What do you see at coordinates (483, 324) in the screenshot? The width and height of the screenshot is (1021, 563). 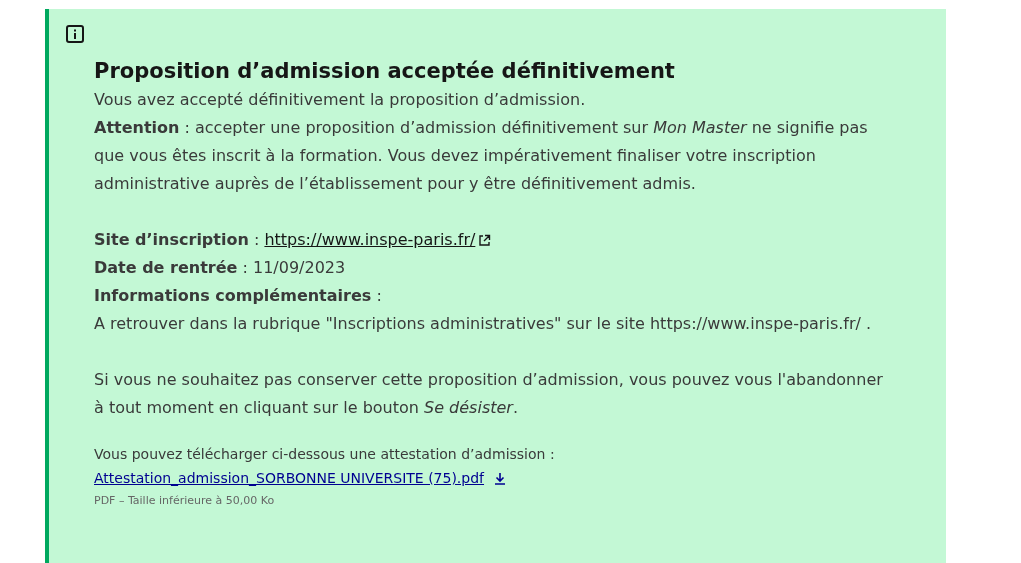 I see `info-text: A retrouver dans la rubrique "Inscriptions administratives" sur le site https://www.inspe-paris.fr/ .` at bounding box center [483, 324].